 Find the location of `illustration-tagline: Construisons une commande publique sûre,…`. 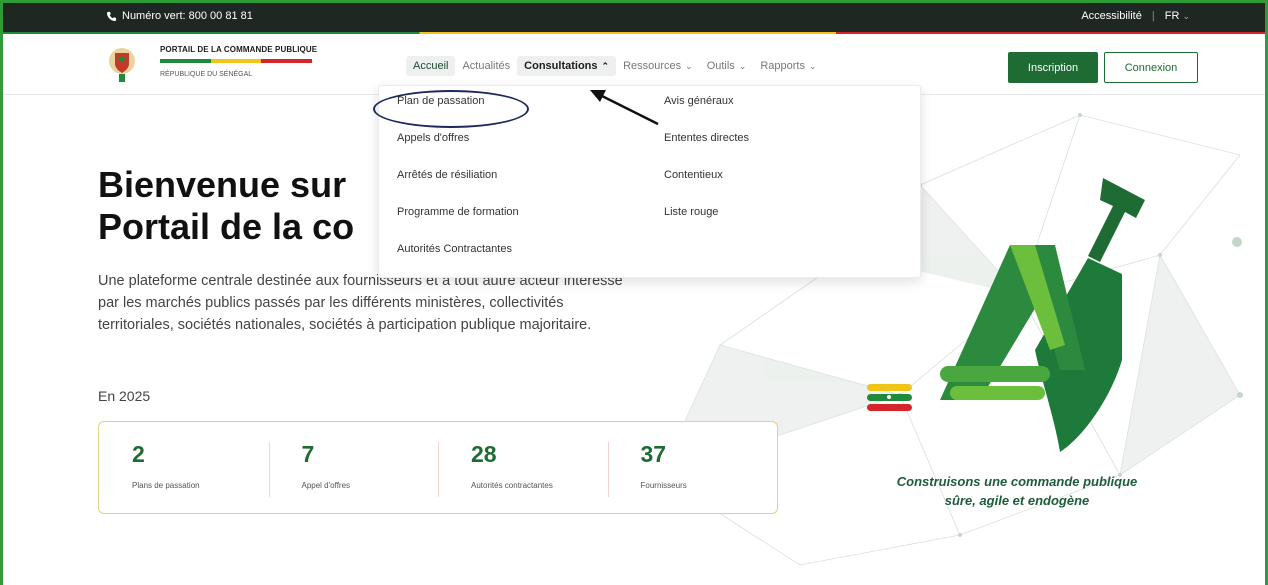

illustration-tagline: Construisons une commande publique sûre,… is located at coordinates (1017, 491).